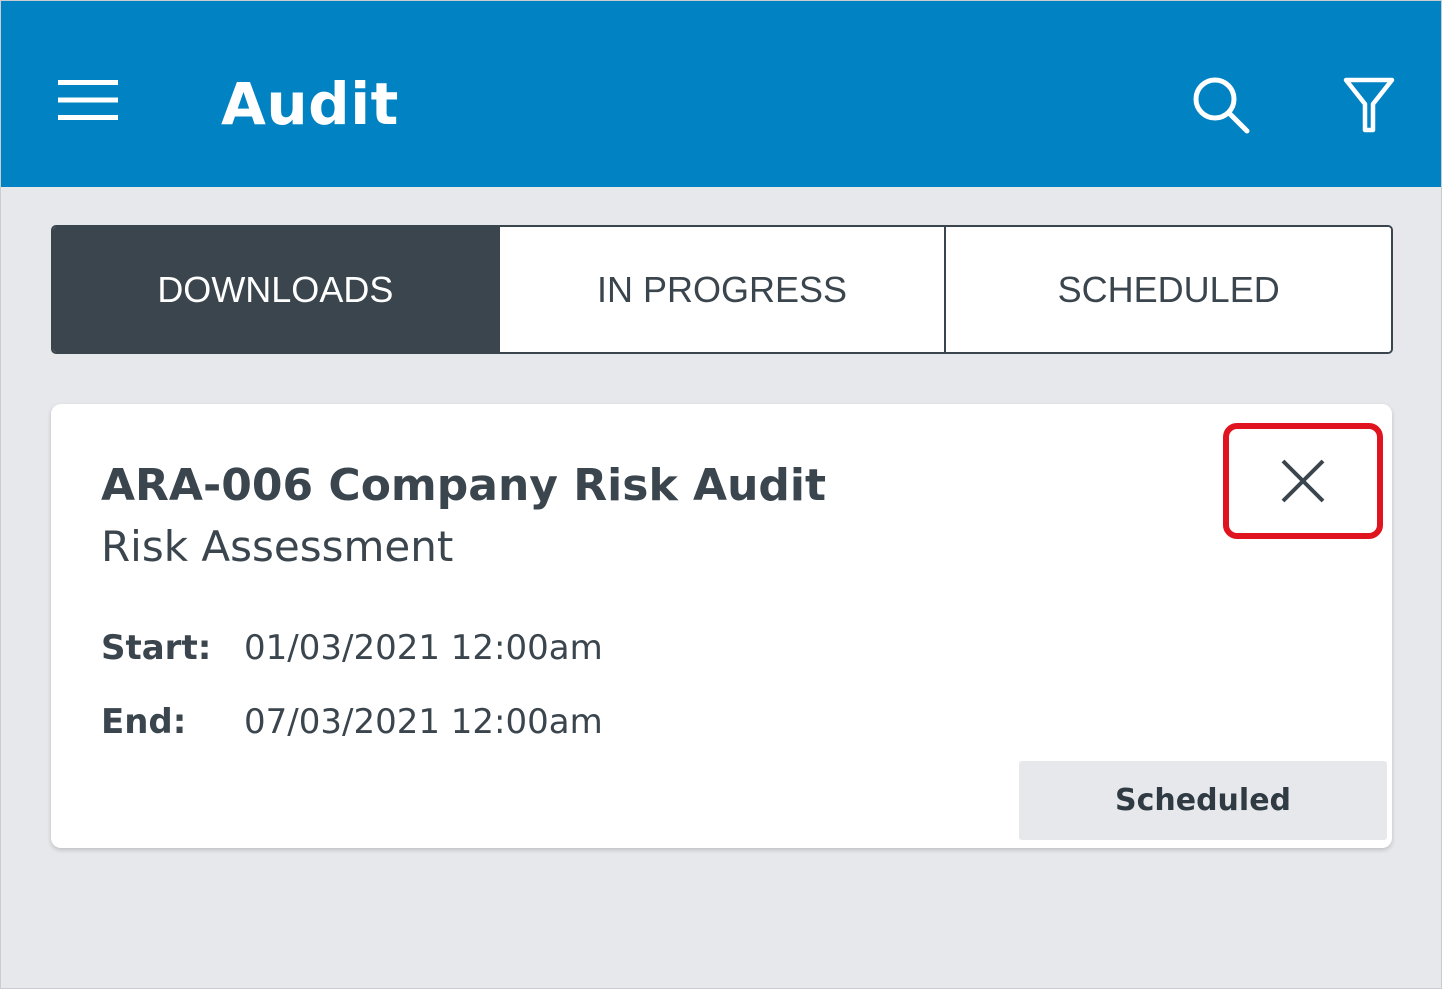 Image resolution: width=1442 pixels, height=989 pixels. I want to click on menu-button, so click(88, 100).